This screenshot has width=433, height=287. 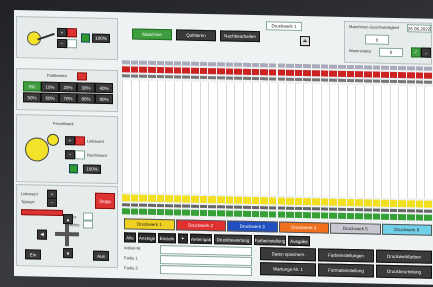 I want to click on color-tab-0: Druckwerk 1, so click(x=149, y=224).